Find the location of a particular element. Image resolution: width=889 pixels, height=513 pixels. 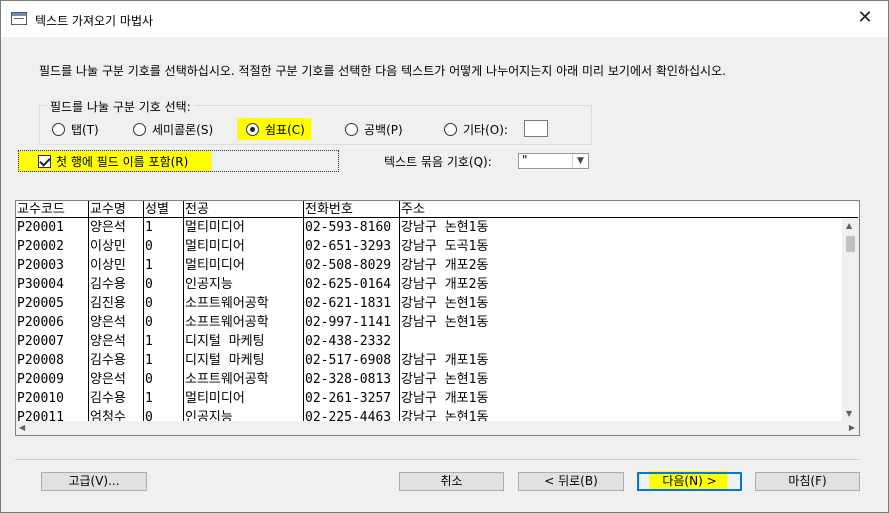

first-row-field-names-checkbox: 첫 행에 필드 이름 포함(R) is located at coordinates (113, 161).